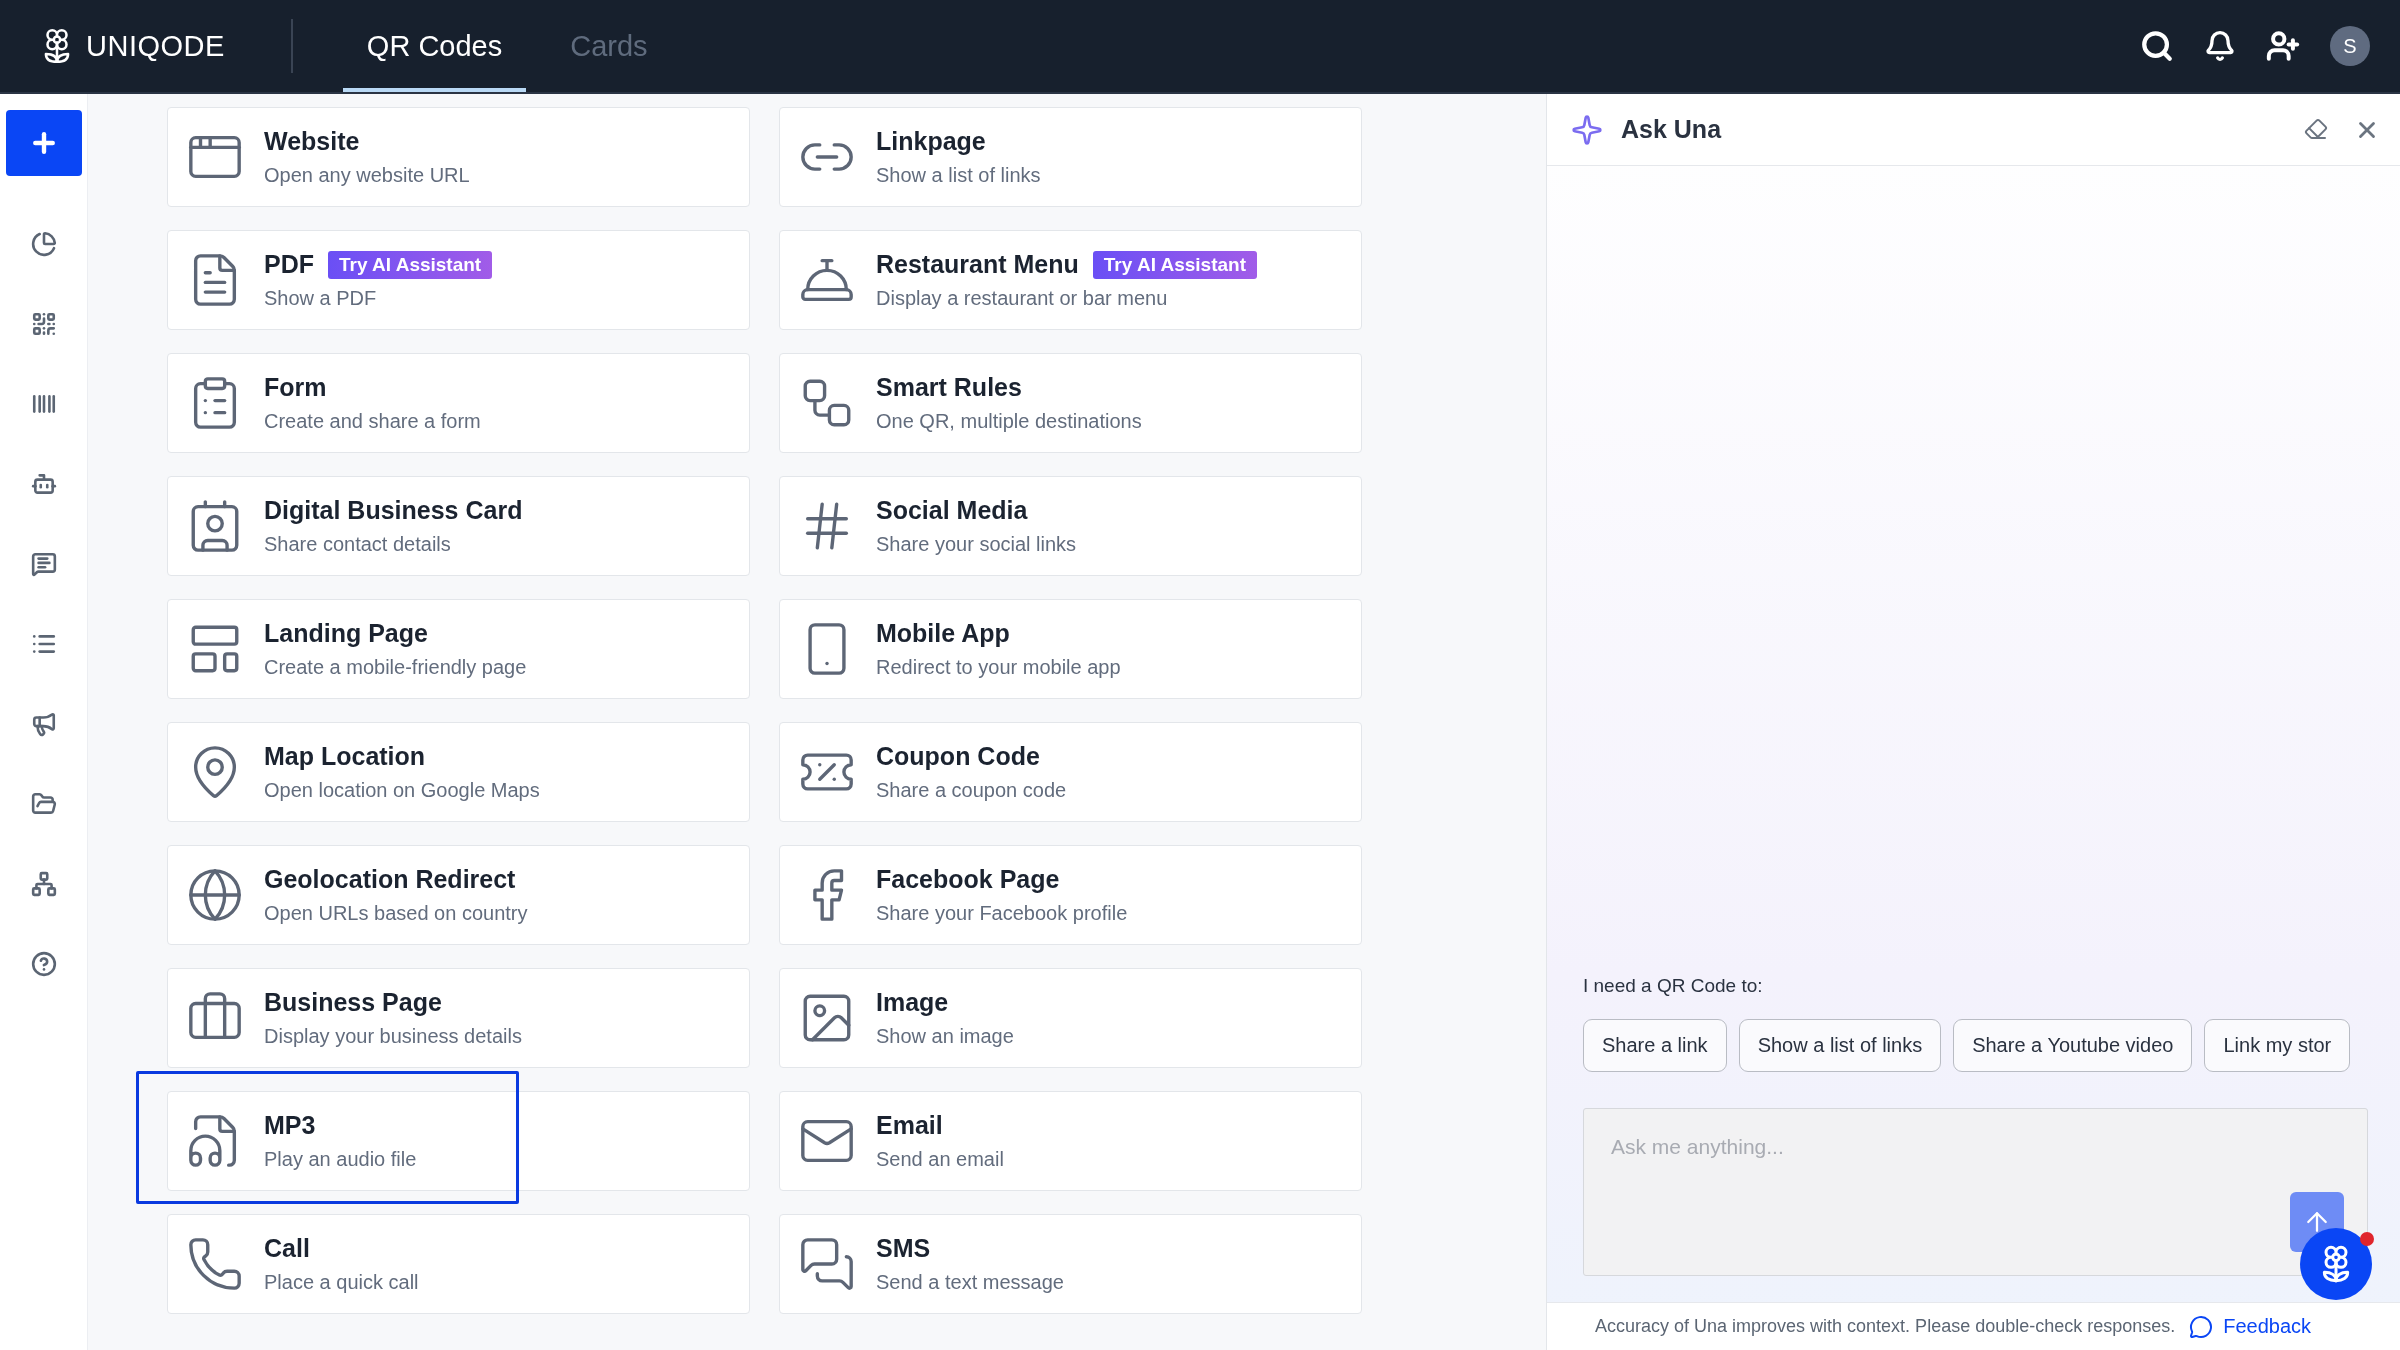 The width and height of the screenshot is (2400, 1350). What do you see at coordinates (458, 1264) in the screenshot?
I see `qr-type-card: Call Place a quick call` at bounding box center [458, 1264].